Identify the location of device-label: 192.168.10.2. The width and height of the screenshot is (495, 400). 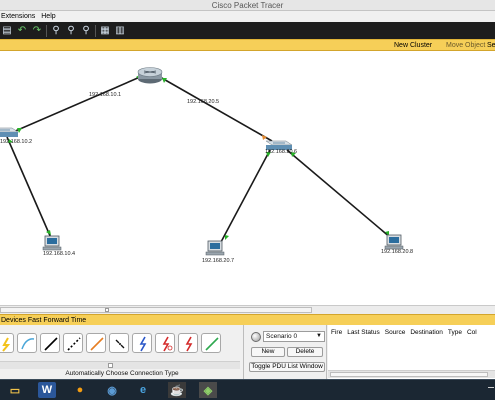
(16, 142).